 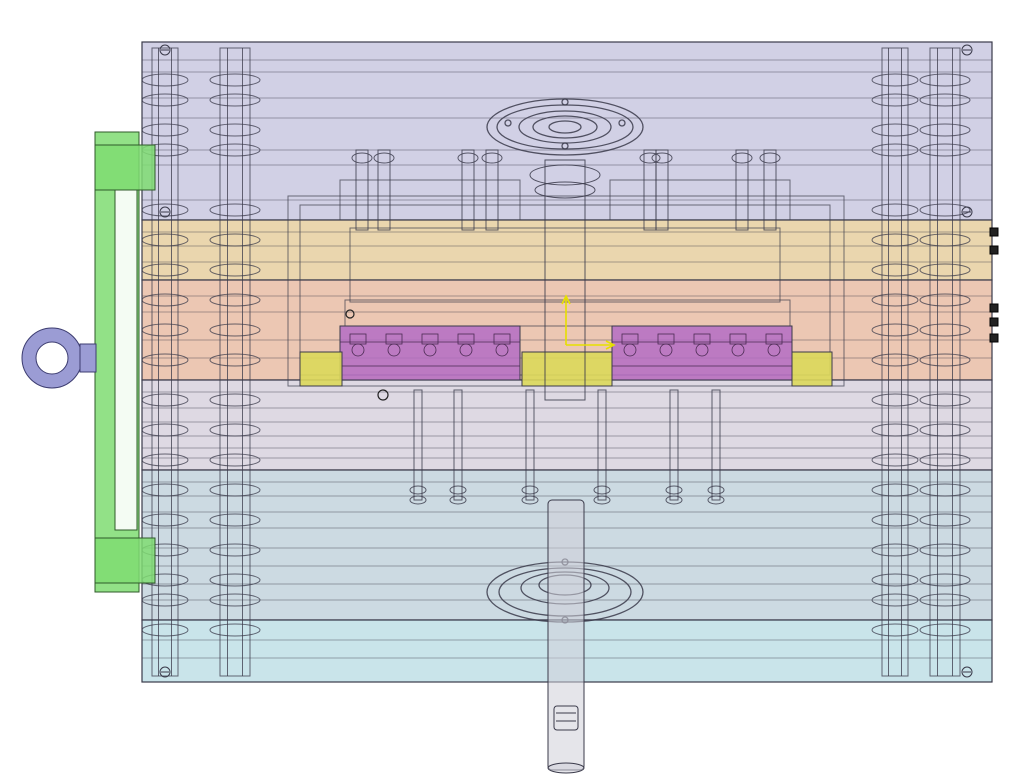 I want to click on core-plate, so click(x=567, y=425).